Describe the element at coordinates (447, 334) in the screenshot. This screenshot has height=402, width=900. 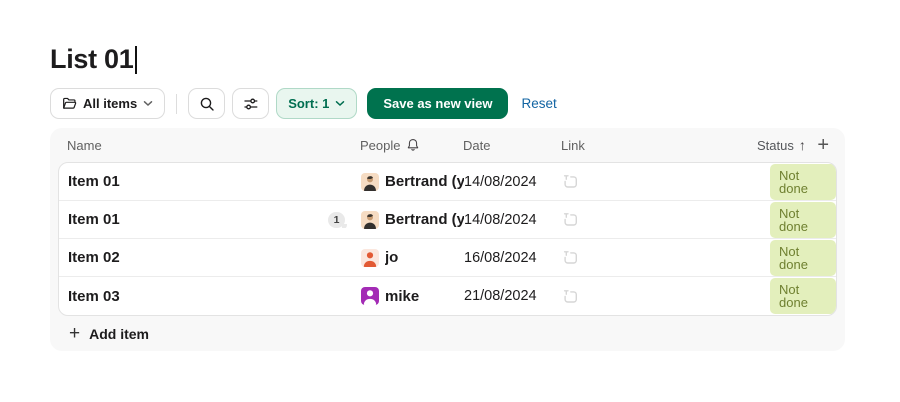
I see `add-item-button: + Add item` at that location.